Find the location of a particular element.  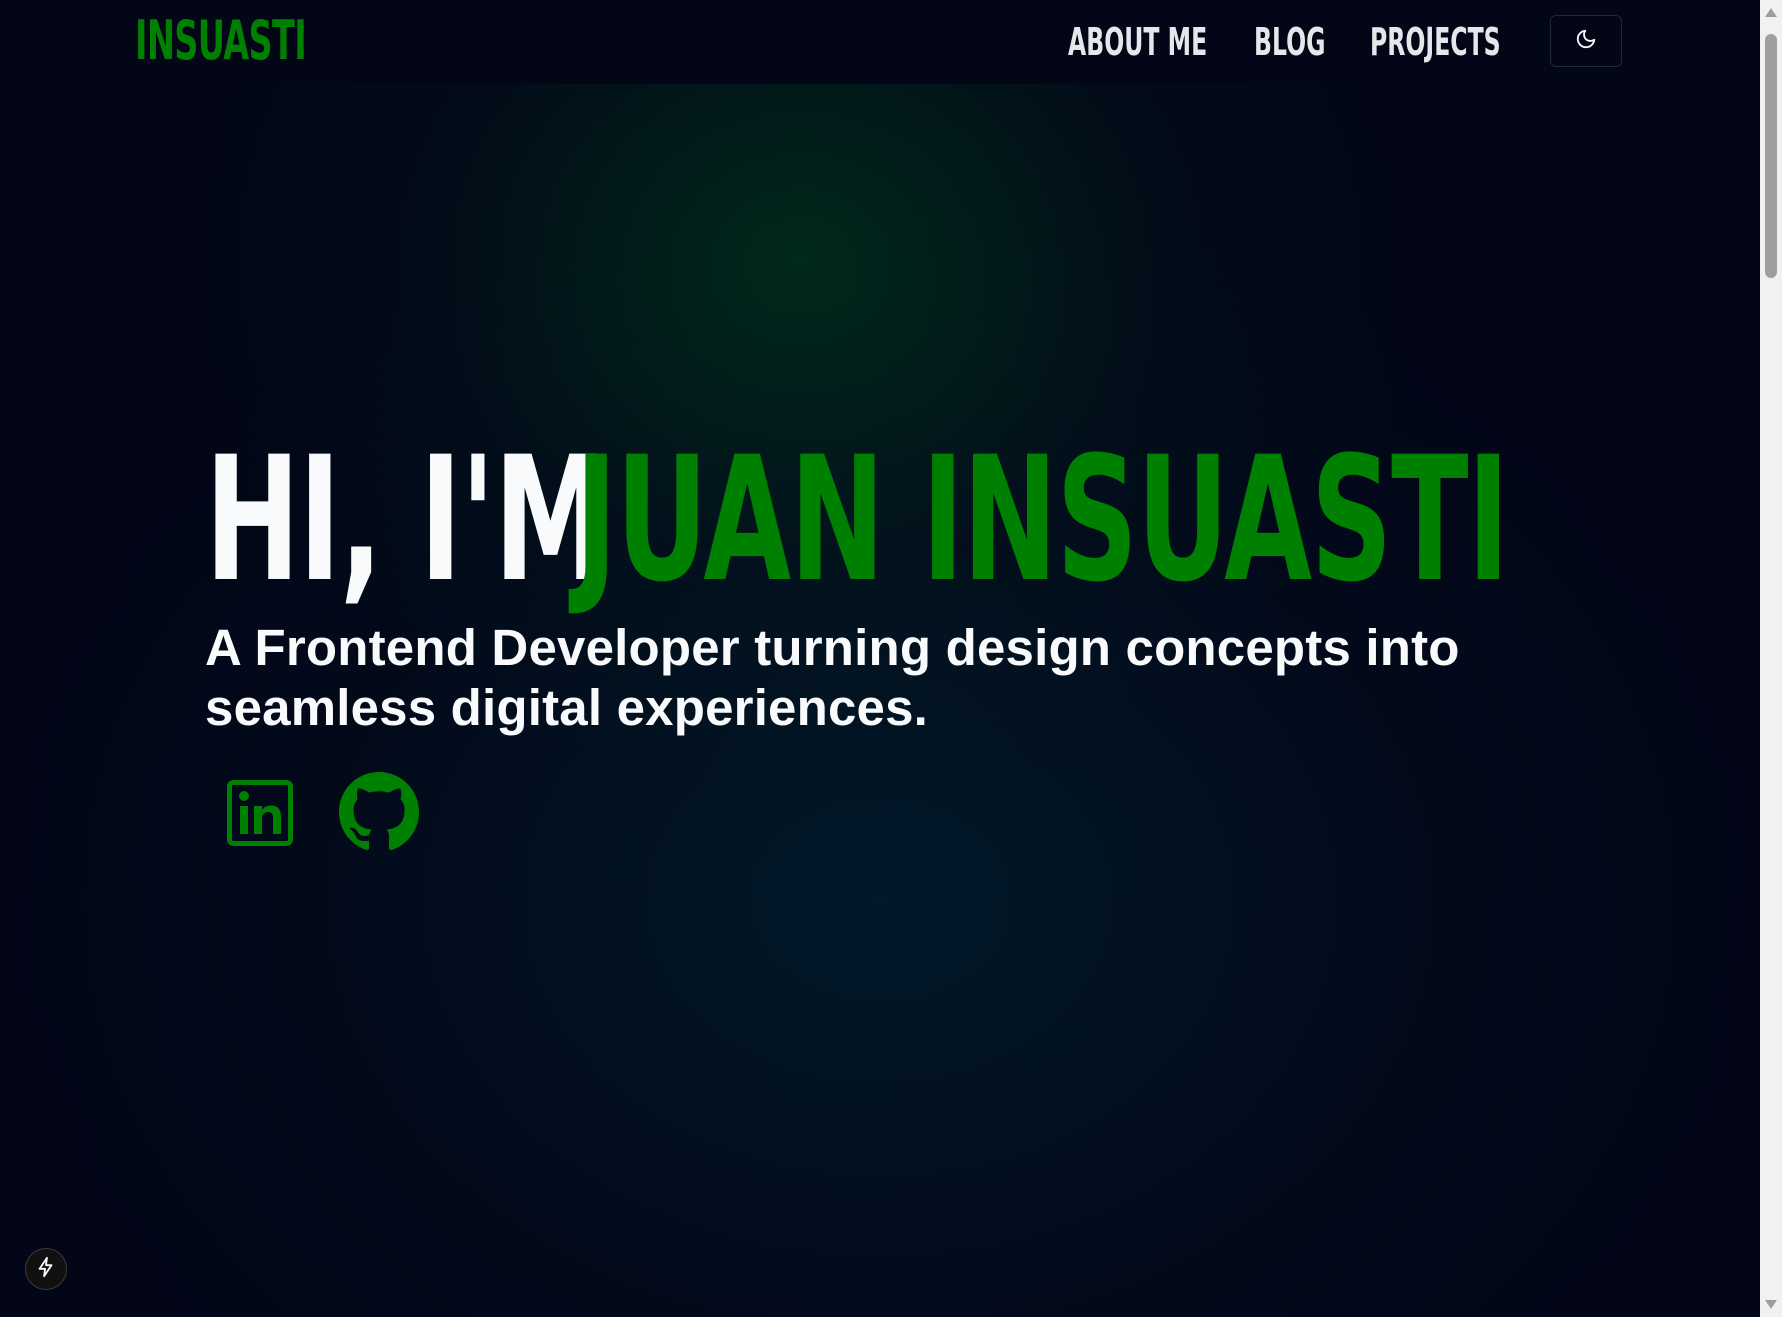

lightning-icon is located at coordinates (46, 1269).